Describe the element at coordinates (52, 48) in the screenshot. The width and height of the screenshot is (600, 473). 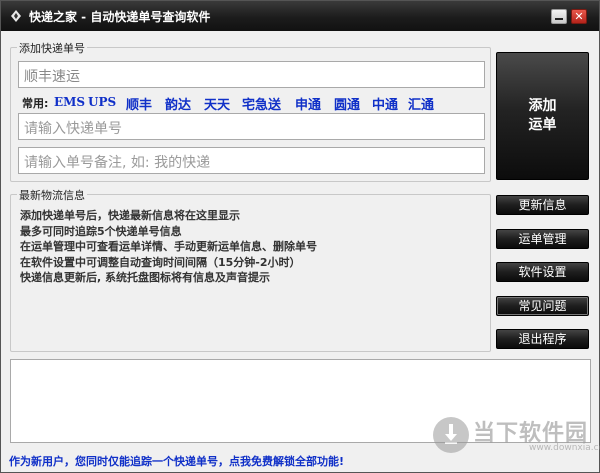
I see `add-tracking-legend: 添加快递单号` at that location.